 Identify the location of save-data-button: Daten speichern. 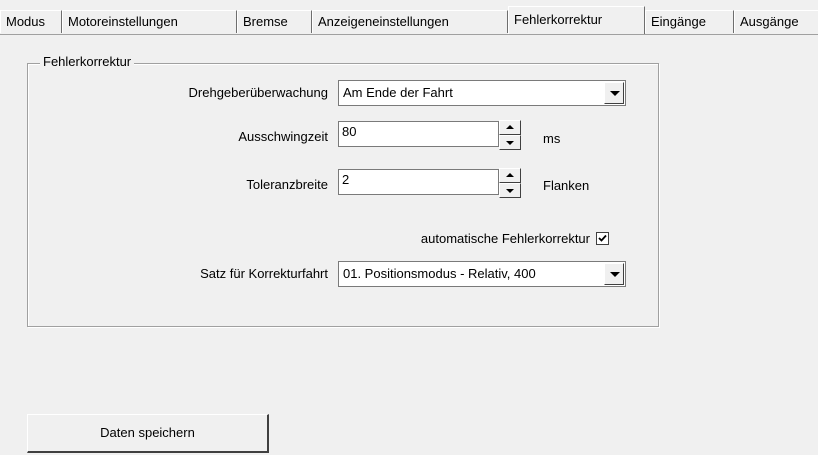
(148, 433).